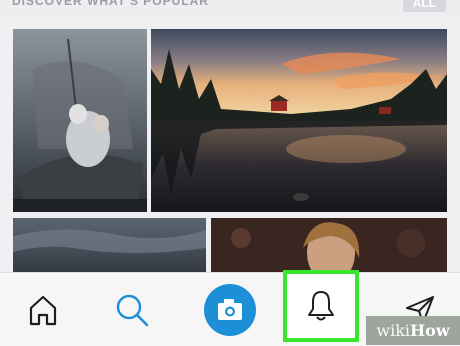  I want to click on search-icon, so click(132, 310).